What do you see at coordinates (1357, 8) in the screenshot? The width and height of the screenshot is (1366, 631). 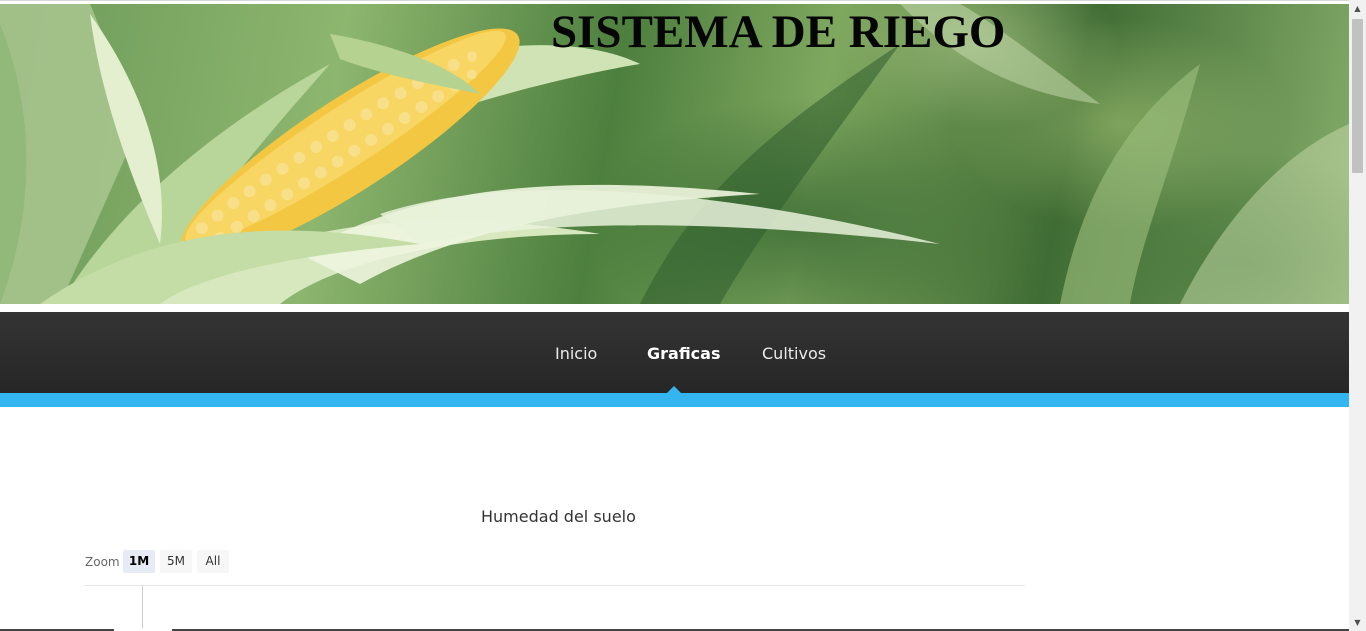 I see `triangle-up-icon: ▲` at bounding box center [1357, 8].